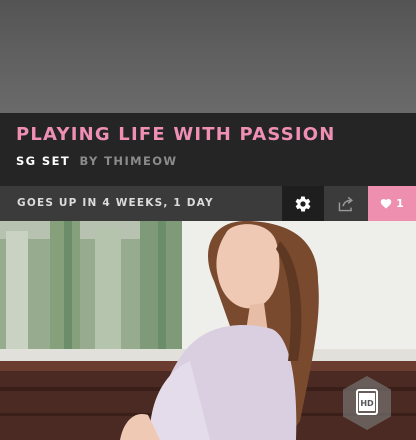 The height and width of the screenshot is (440, 416). I want to click on set-title: PLAYING LIFE WITH PASSION, so click(176, 134).